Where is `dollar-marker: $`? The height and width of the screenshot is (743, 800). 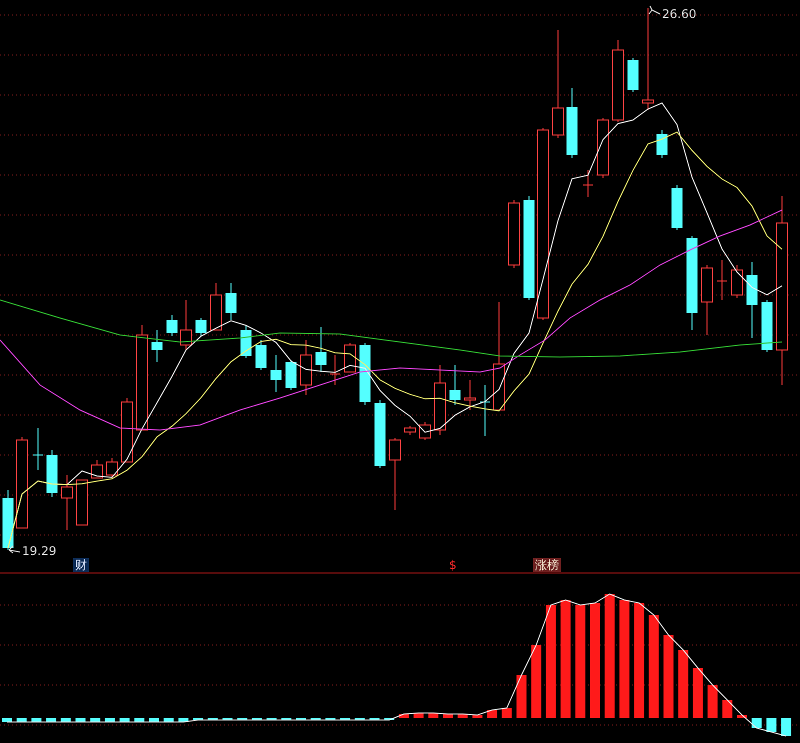
dollar-marker: $ is located at coordinates (453, 565).